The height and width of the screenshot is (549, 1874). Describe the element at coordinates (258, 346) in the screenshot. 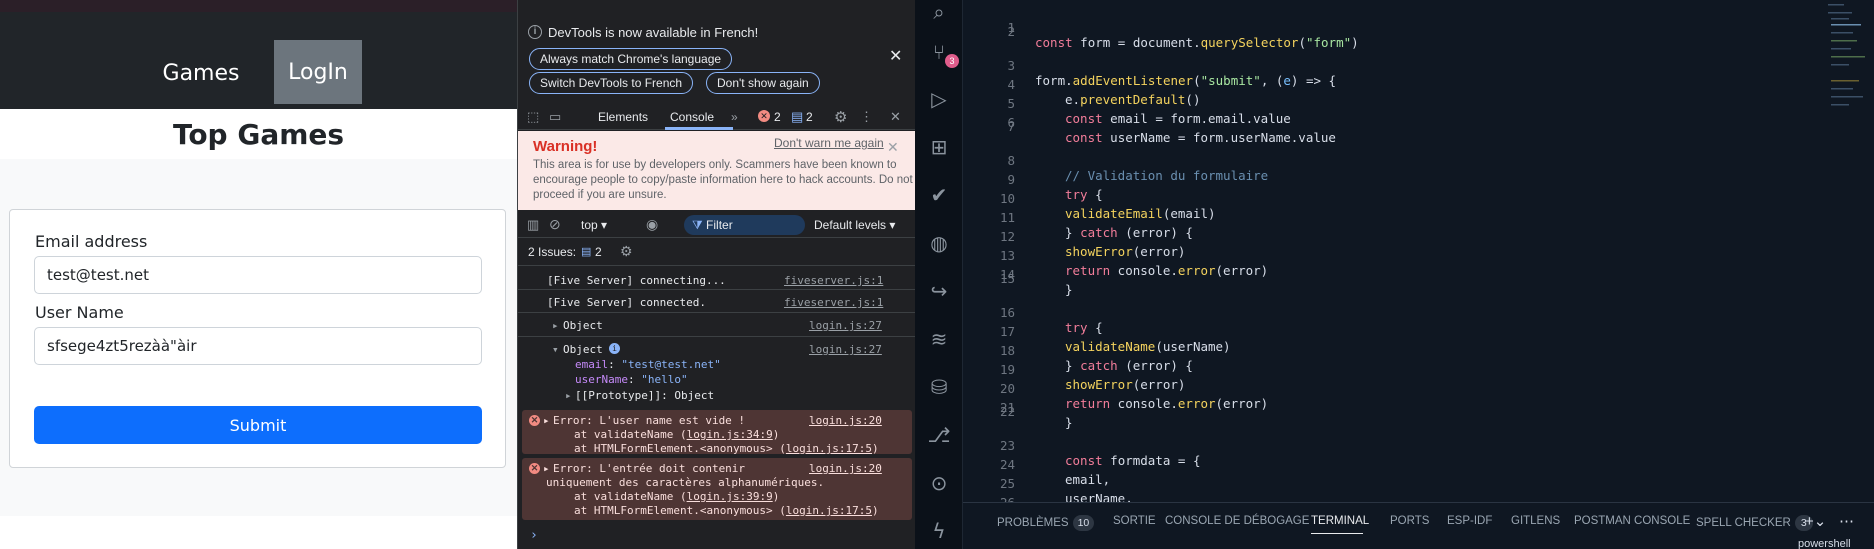

I see `username-field: sfsege4zt5rezàà"àir` at that location.